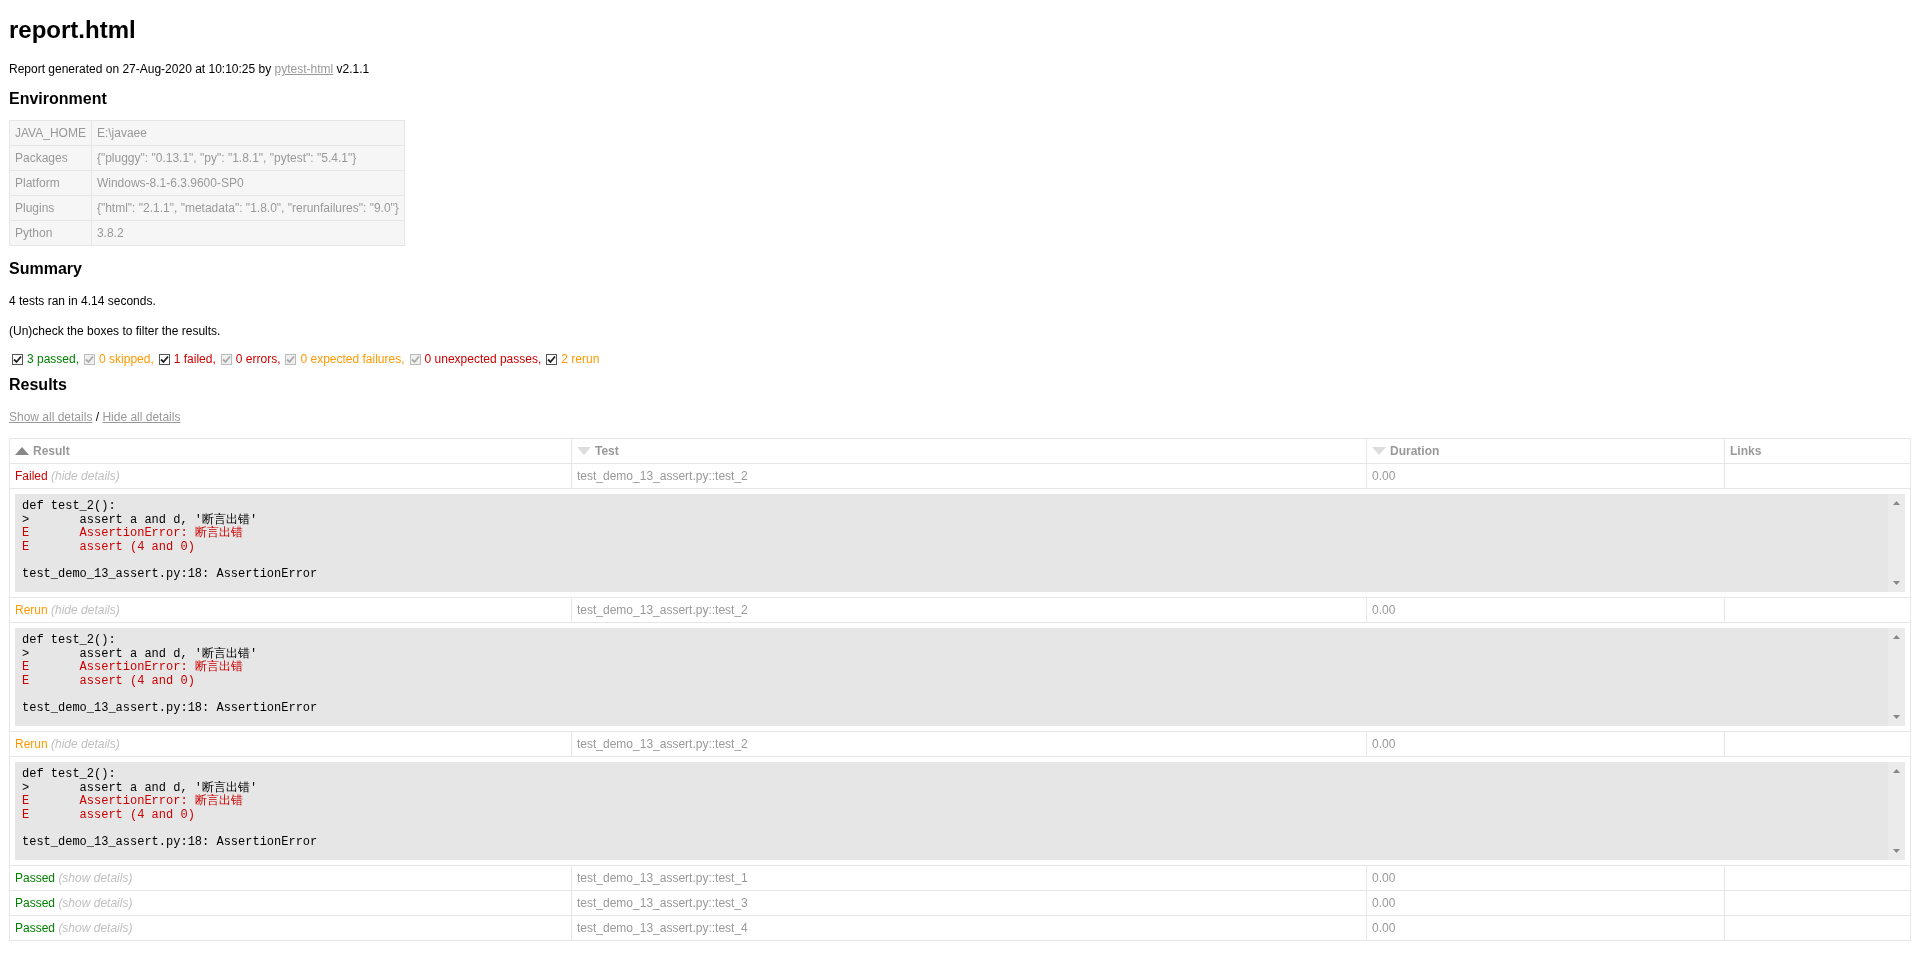 This screenshot has width=1920, height=969. Describe the element at coordinates (141, 417) in the screenshot. I see `hide-details-link: Hide all details` at that location.